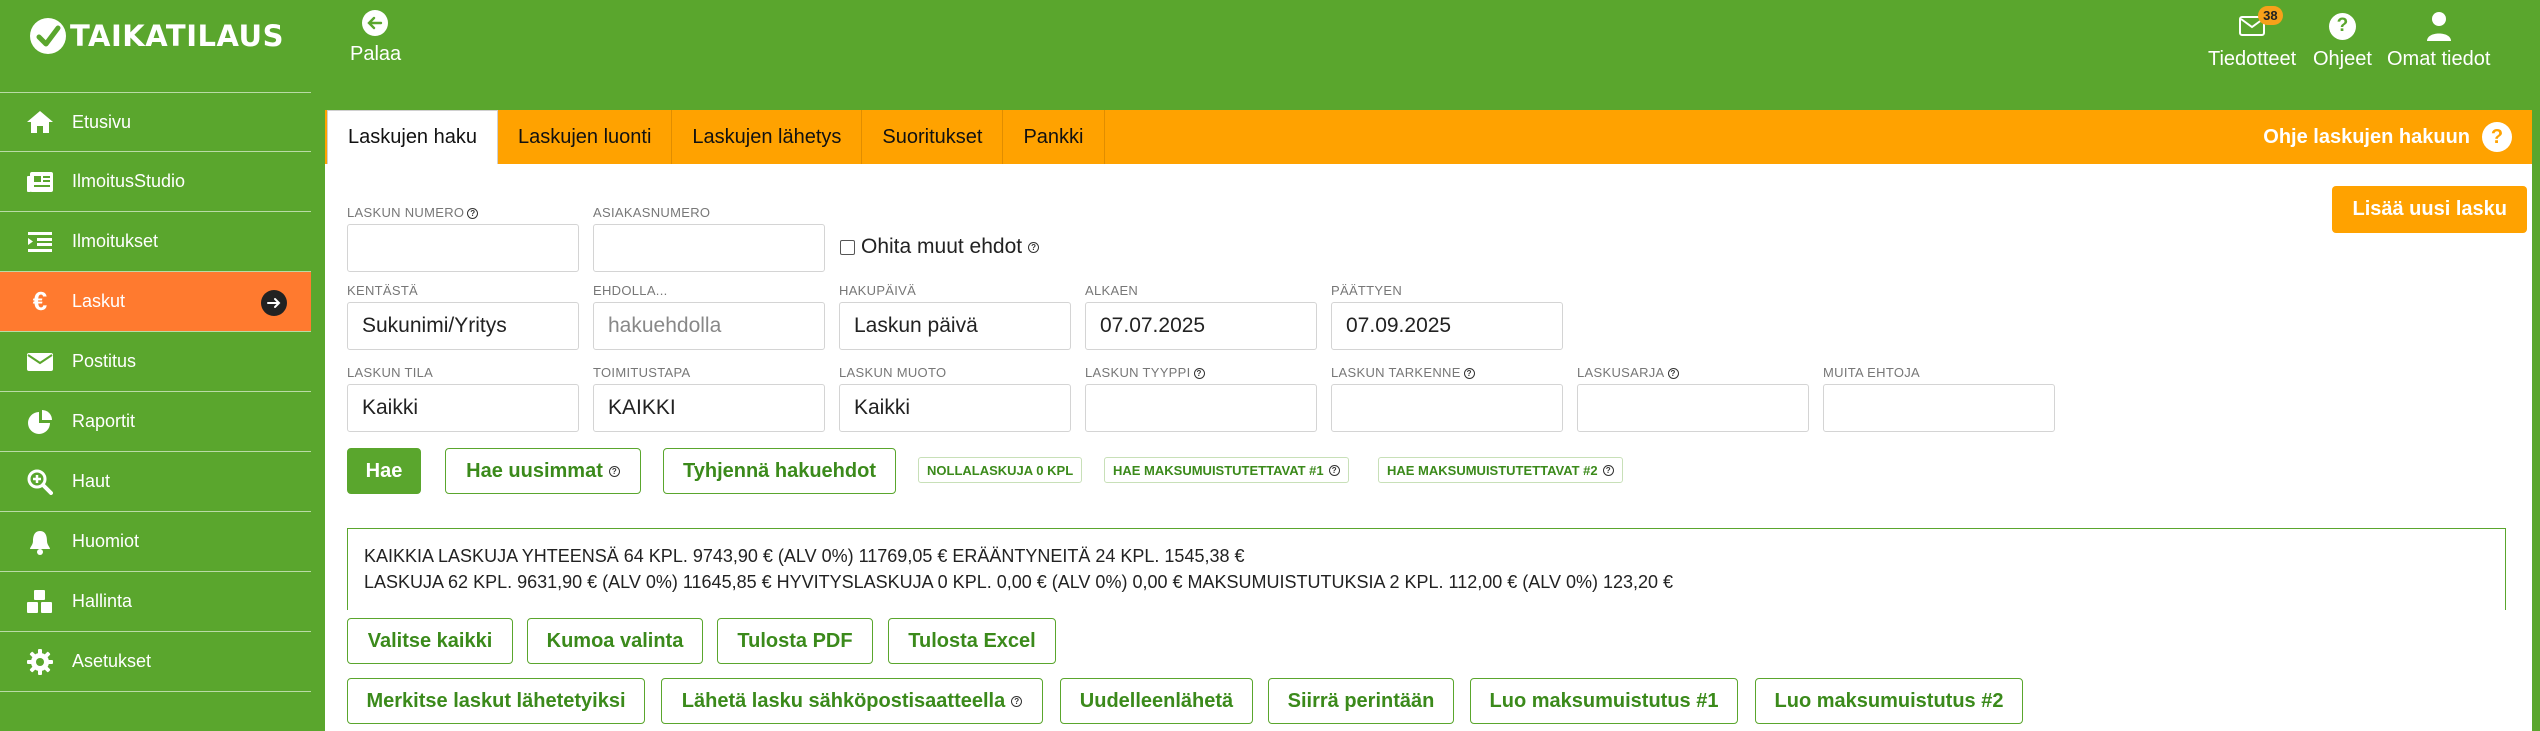 This screenshot has width=2540, height=731. I want to click on send-email-label: Lähetä lasku sähköpostisaatteella, so click(843, 700).